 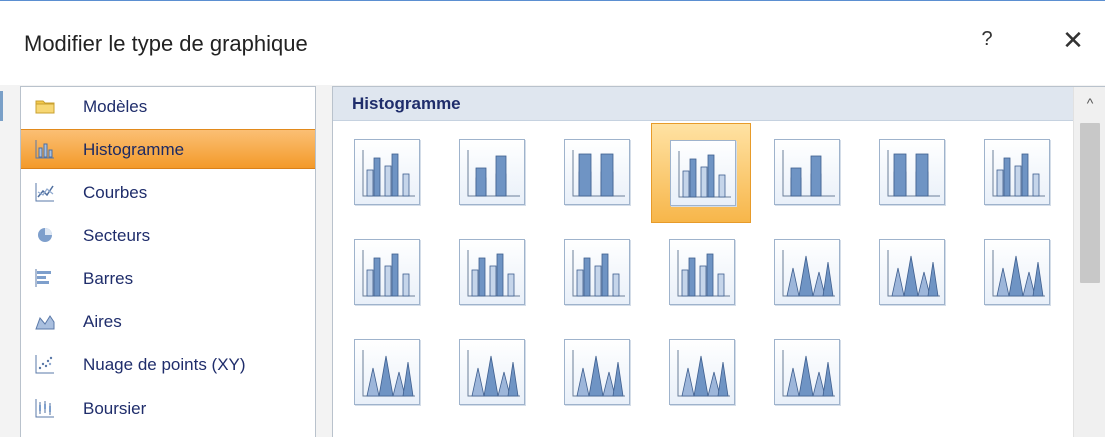 I want to click on 100-stacked-cylinder-icon, so click(x=597, y=272).